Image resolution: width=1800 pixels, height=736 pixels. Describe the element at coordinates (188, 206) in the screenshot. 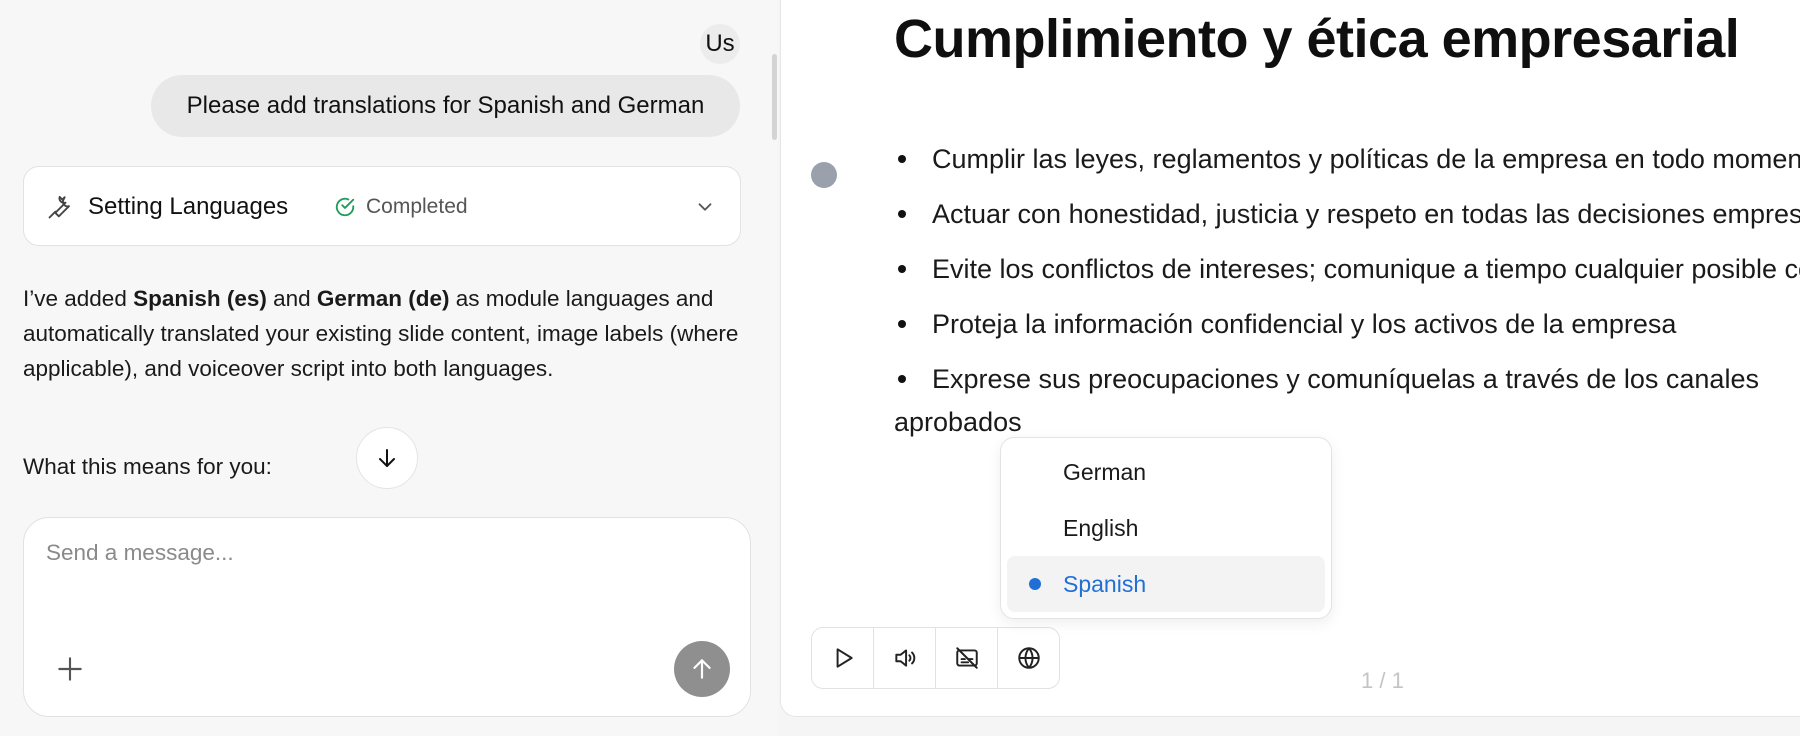

I see `tool-title: Setting Languages` at that location.